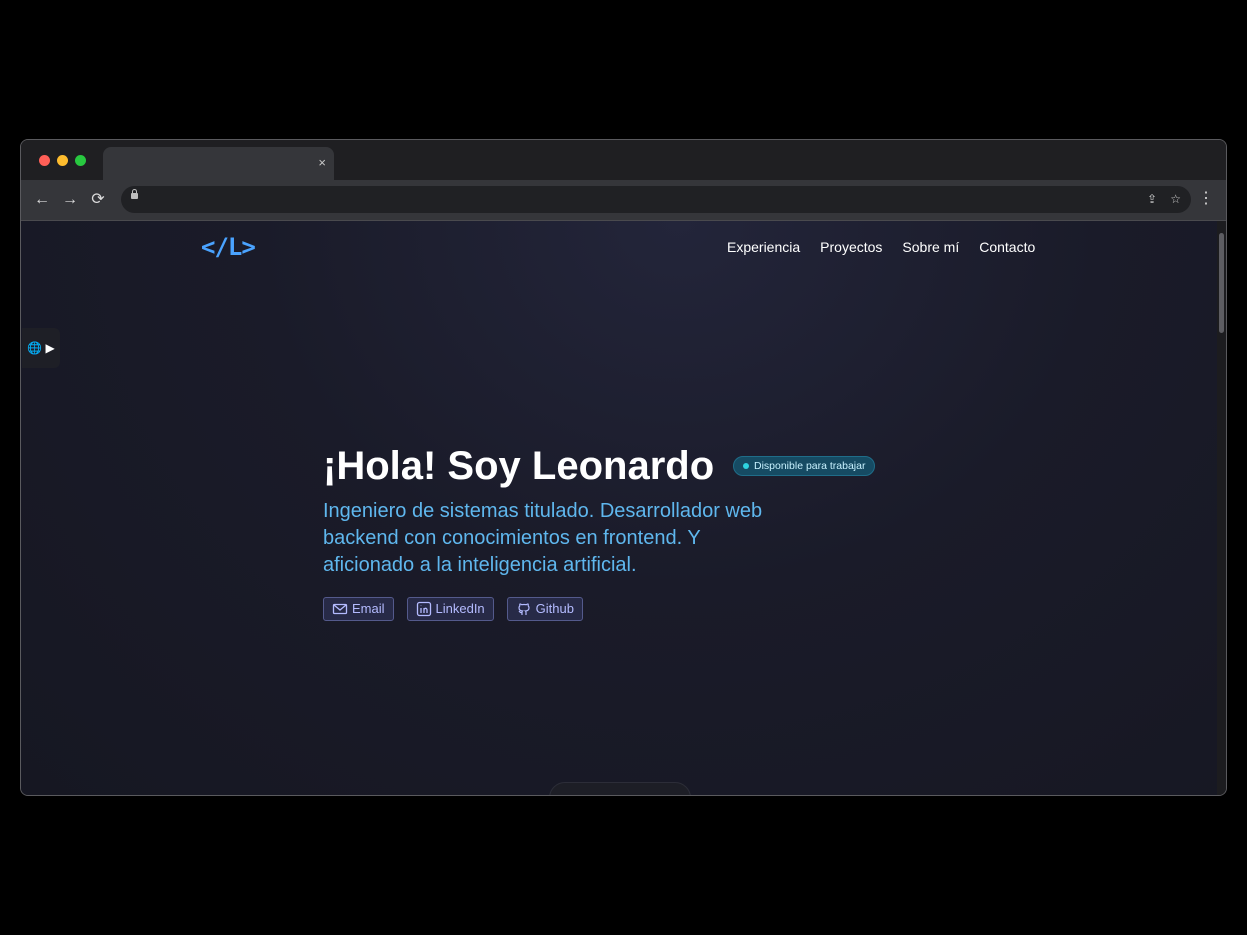 This screenshot has height=935, width=1247. I want to click on close-window-button, so click(44, 160).